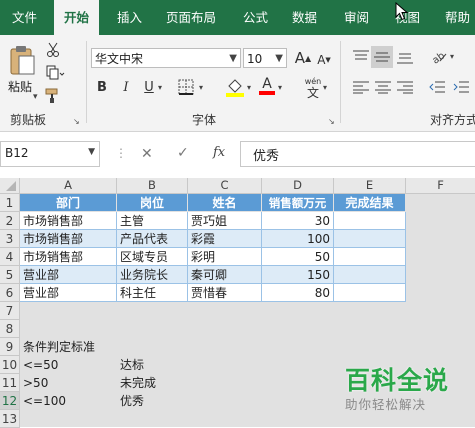 The image size is (475, 428). Describe the element at coordinates (280, 87) in the screenshot. I see `font-color-dropdown-icon: ▾` at that location.